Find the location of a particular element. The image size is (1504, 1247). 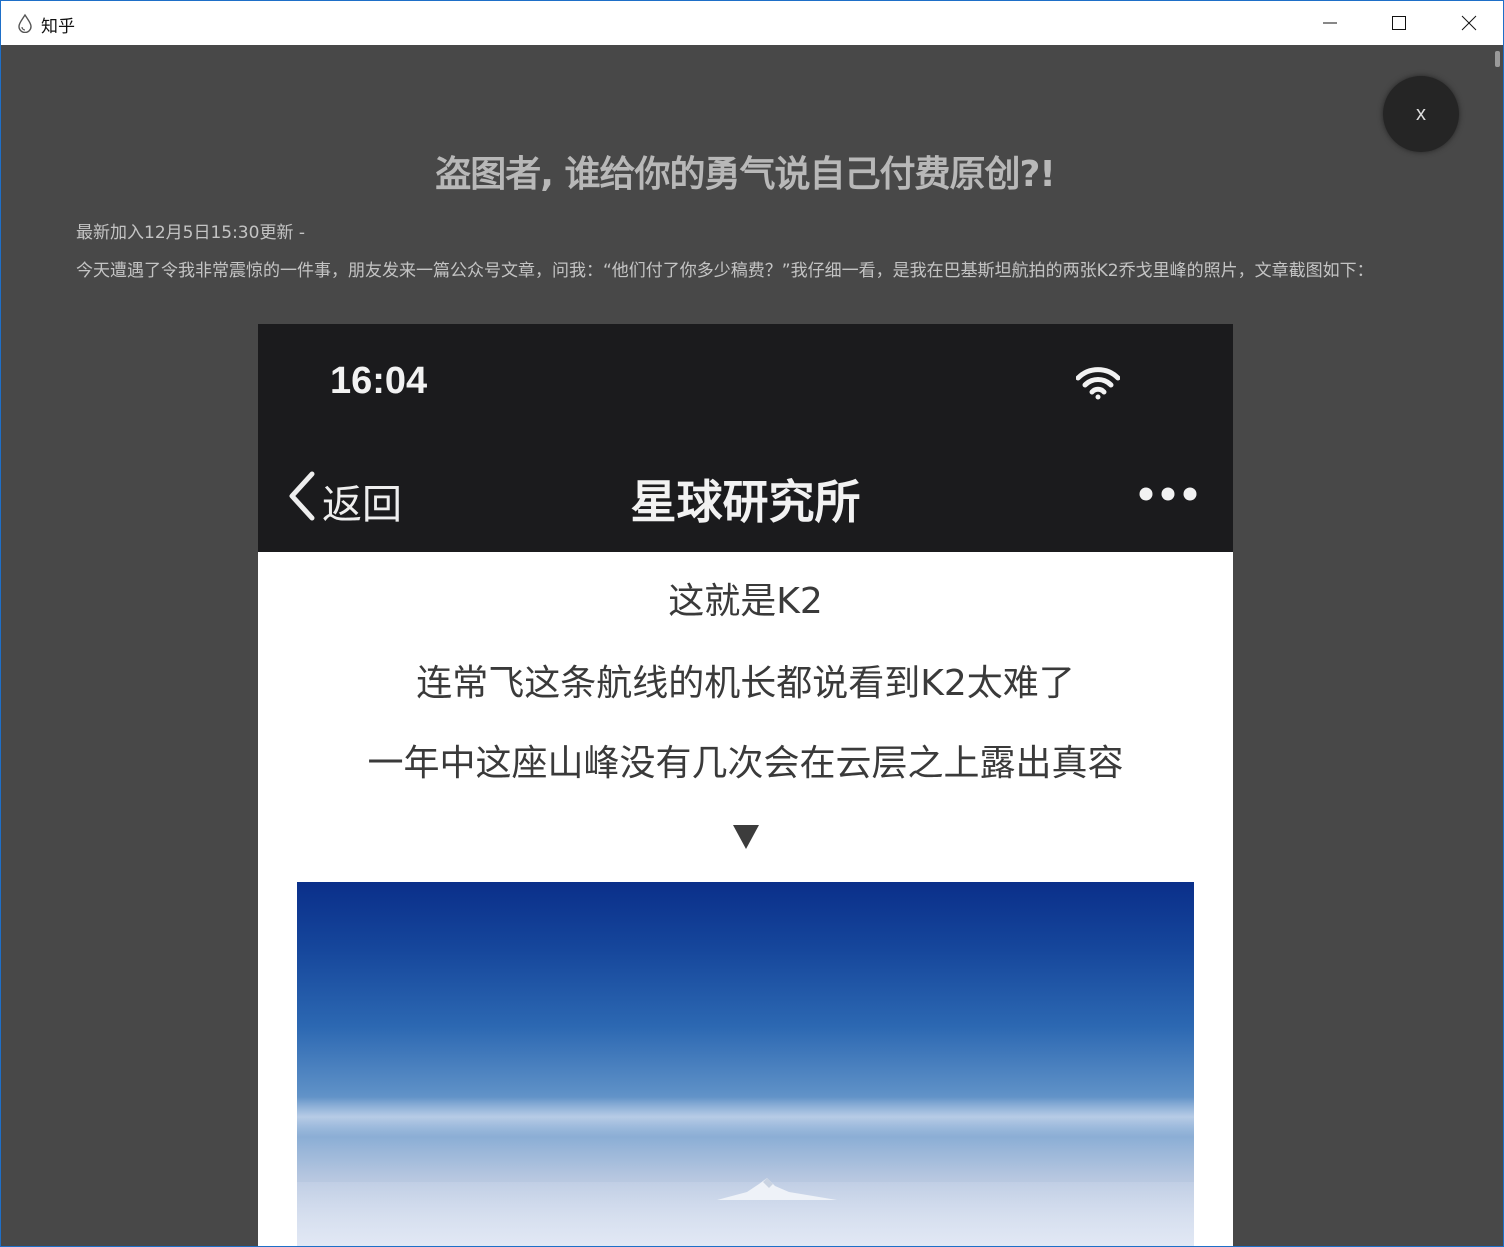

article-title: 盗图者, 谁给你的勇气说自己付费原创?! is located at coordinates (745, 174).